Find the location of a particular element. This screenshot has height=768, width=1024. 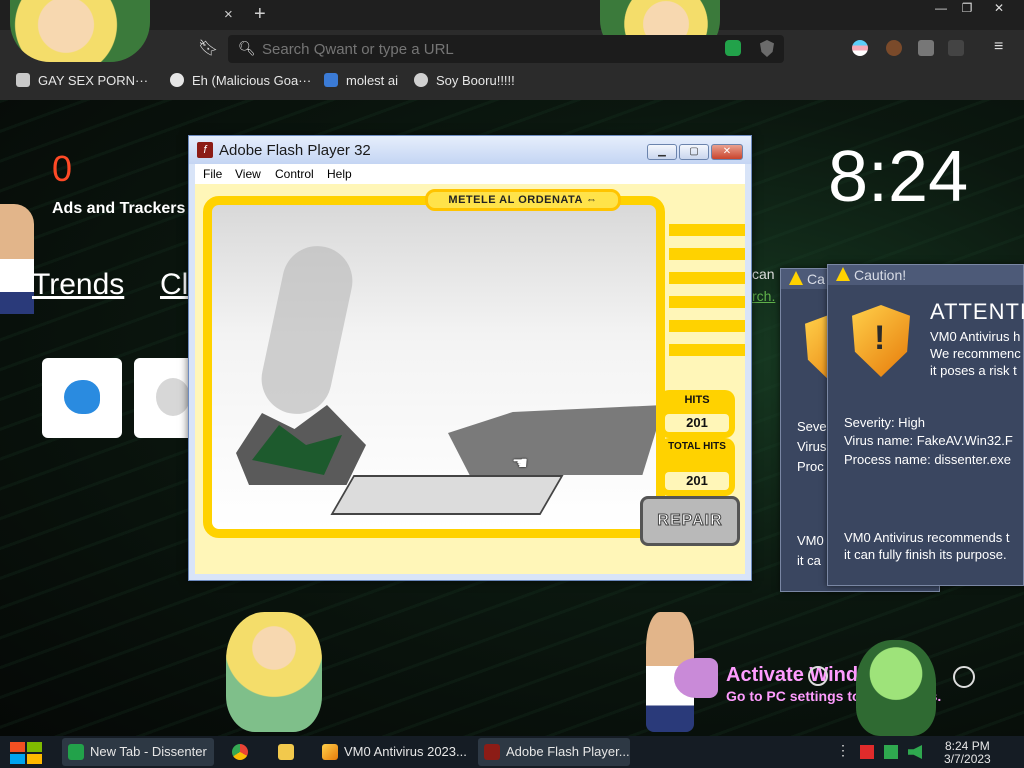

virus-label: Virus is located at coordinates (812, 446).